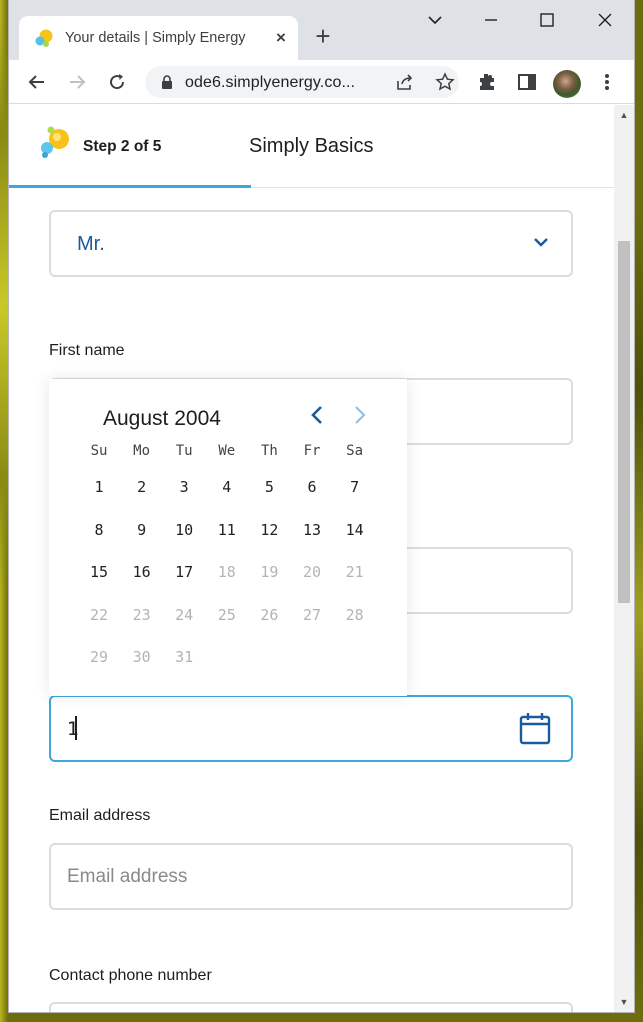 Image resolution: width=643 pixels, height=1022 pixels. I want to click on datepicker-day: 17, so click(184, 575).